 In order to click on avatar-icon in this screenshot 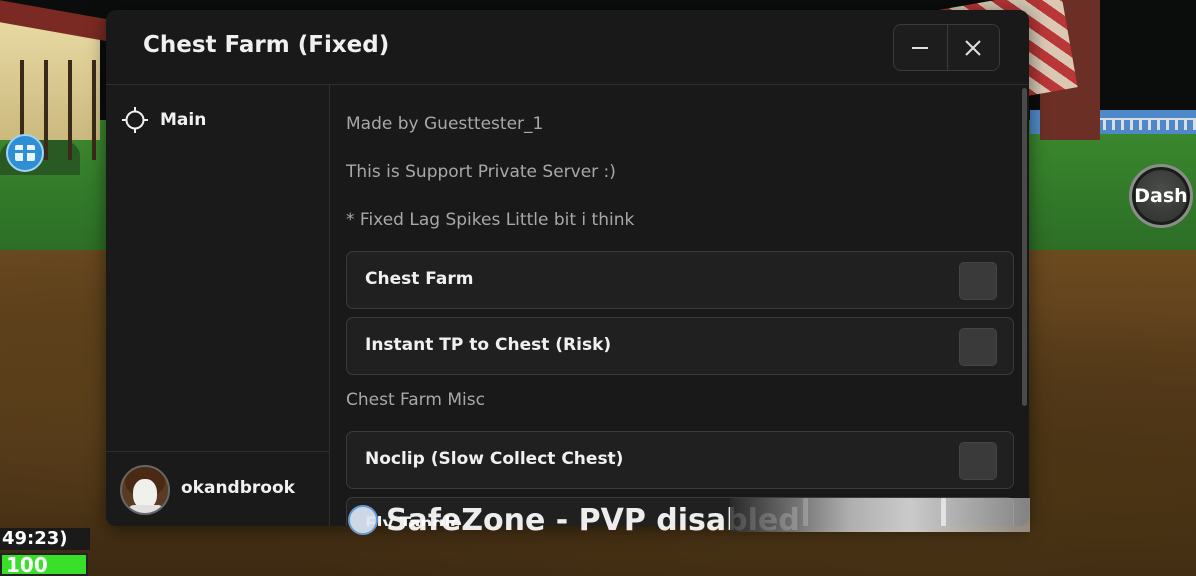, I will do `click(145, 490)`.